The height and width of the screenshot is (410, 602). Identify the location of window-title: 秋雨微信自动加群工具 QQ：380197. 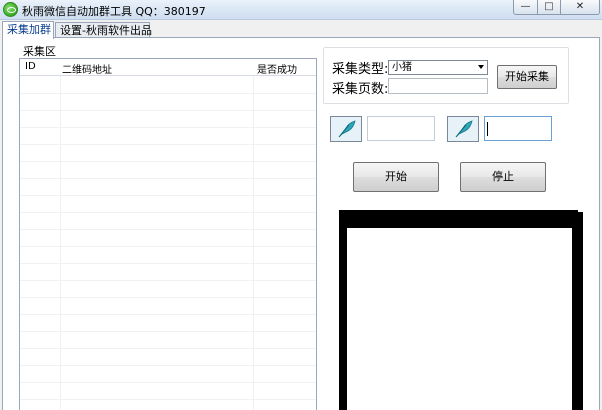
(114, 11).